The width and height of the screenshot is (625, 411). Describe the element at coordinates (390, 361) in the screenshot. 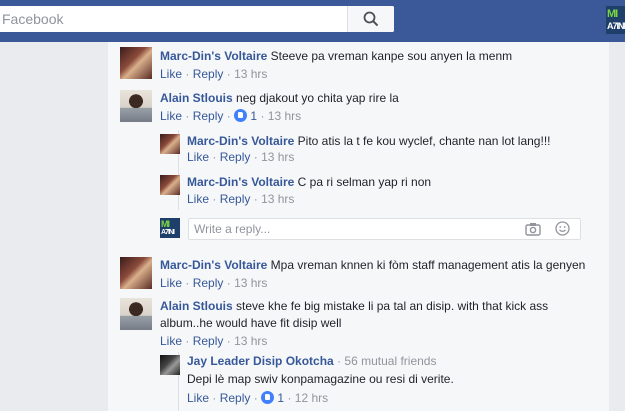

I see `mutual-friends: 56 mutual friends` at that location.